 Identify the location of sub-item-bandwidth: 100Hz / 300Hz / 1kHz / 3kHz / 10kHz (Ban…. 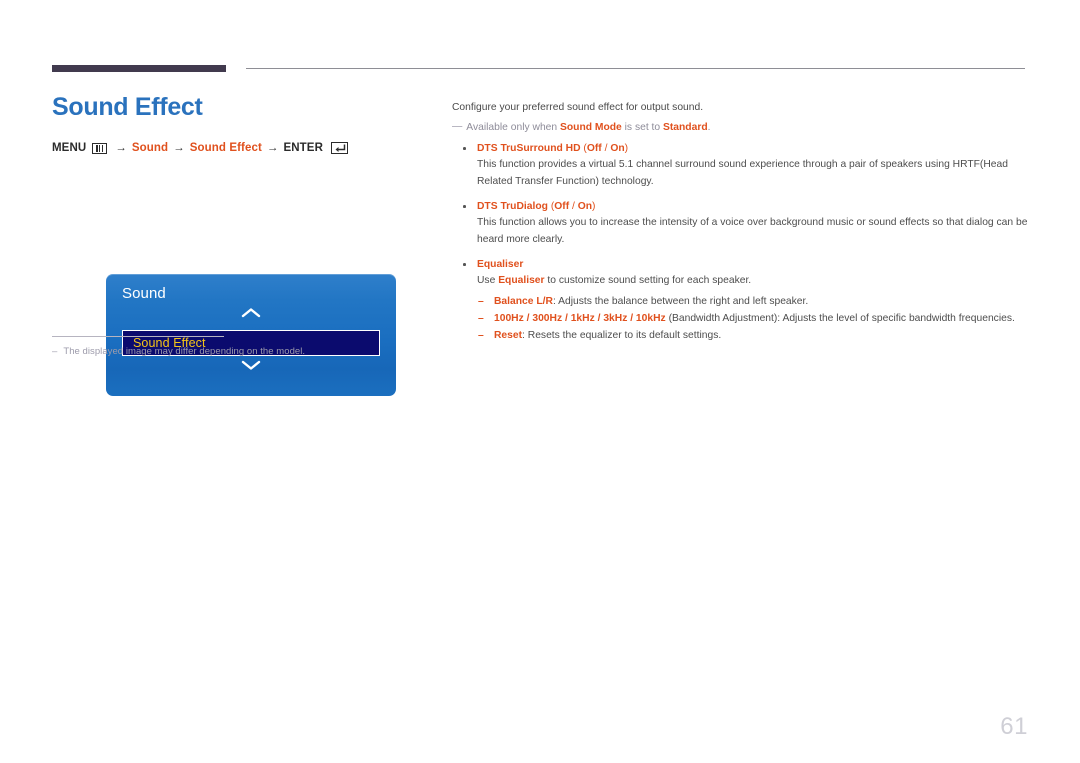
(741, 318).